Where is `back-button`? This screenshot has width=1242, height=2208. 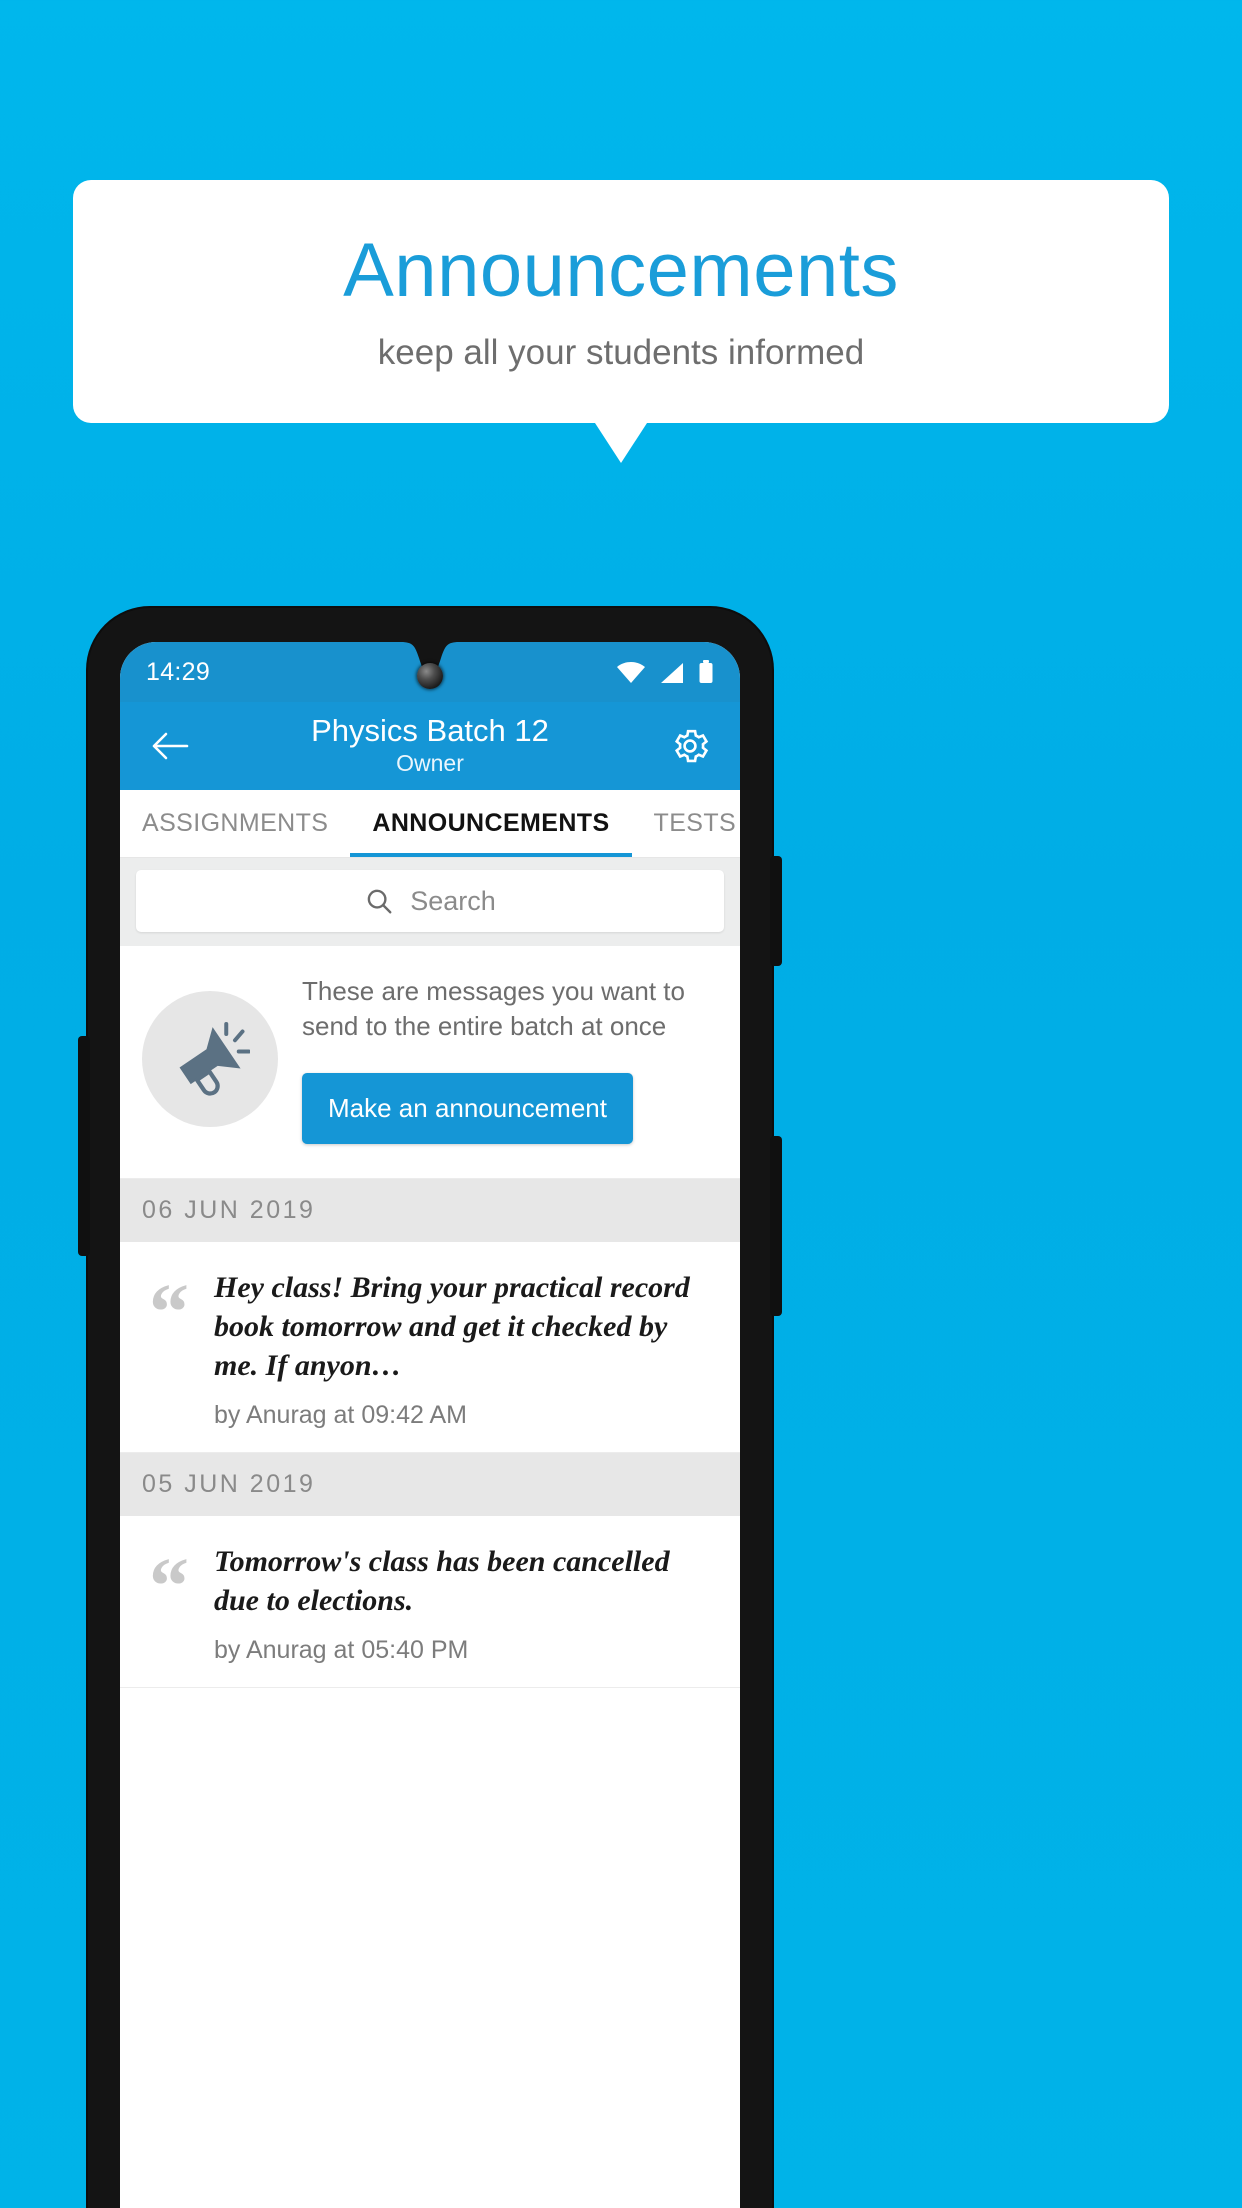
back-button is located at coordinates (170, 746).